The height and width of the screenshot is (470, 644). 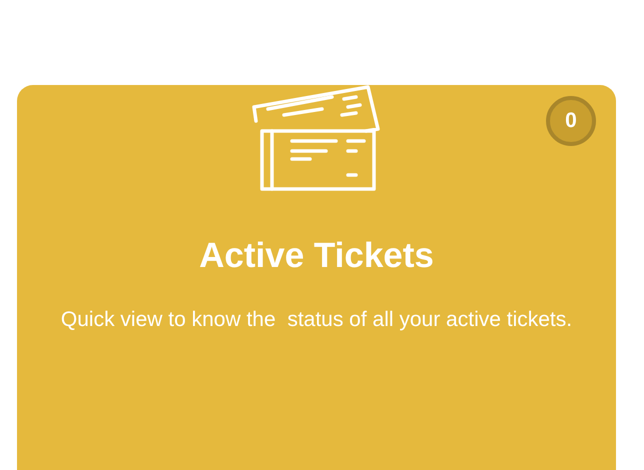 What do you see at coordinates (571, 121) in the screenshot?
I see `count-badge: 0` at bounding box center [571, 121].